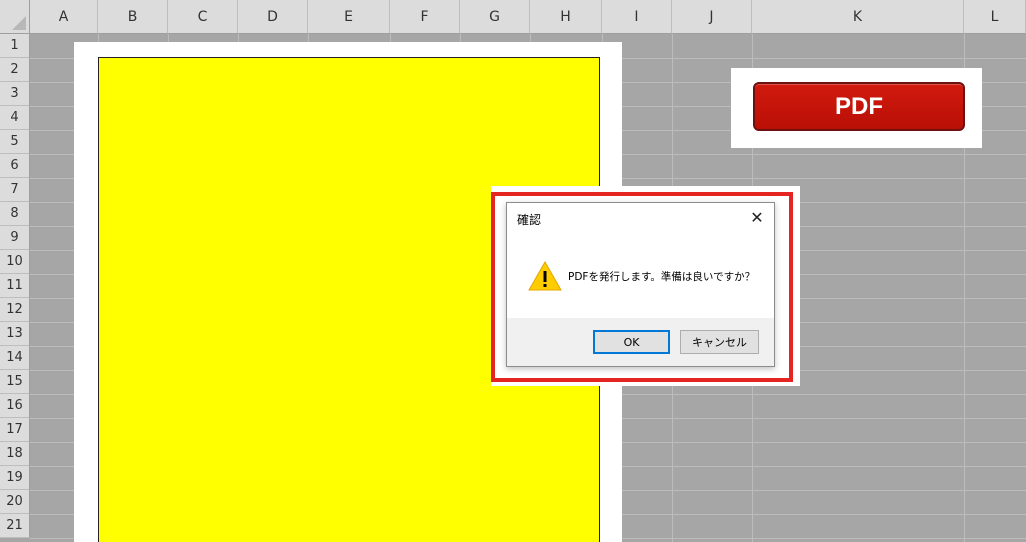 The image size is (1026, 542). I want to click on row-header-7: 7, so click(15, 190).